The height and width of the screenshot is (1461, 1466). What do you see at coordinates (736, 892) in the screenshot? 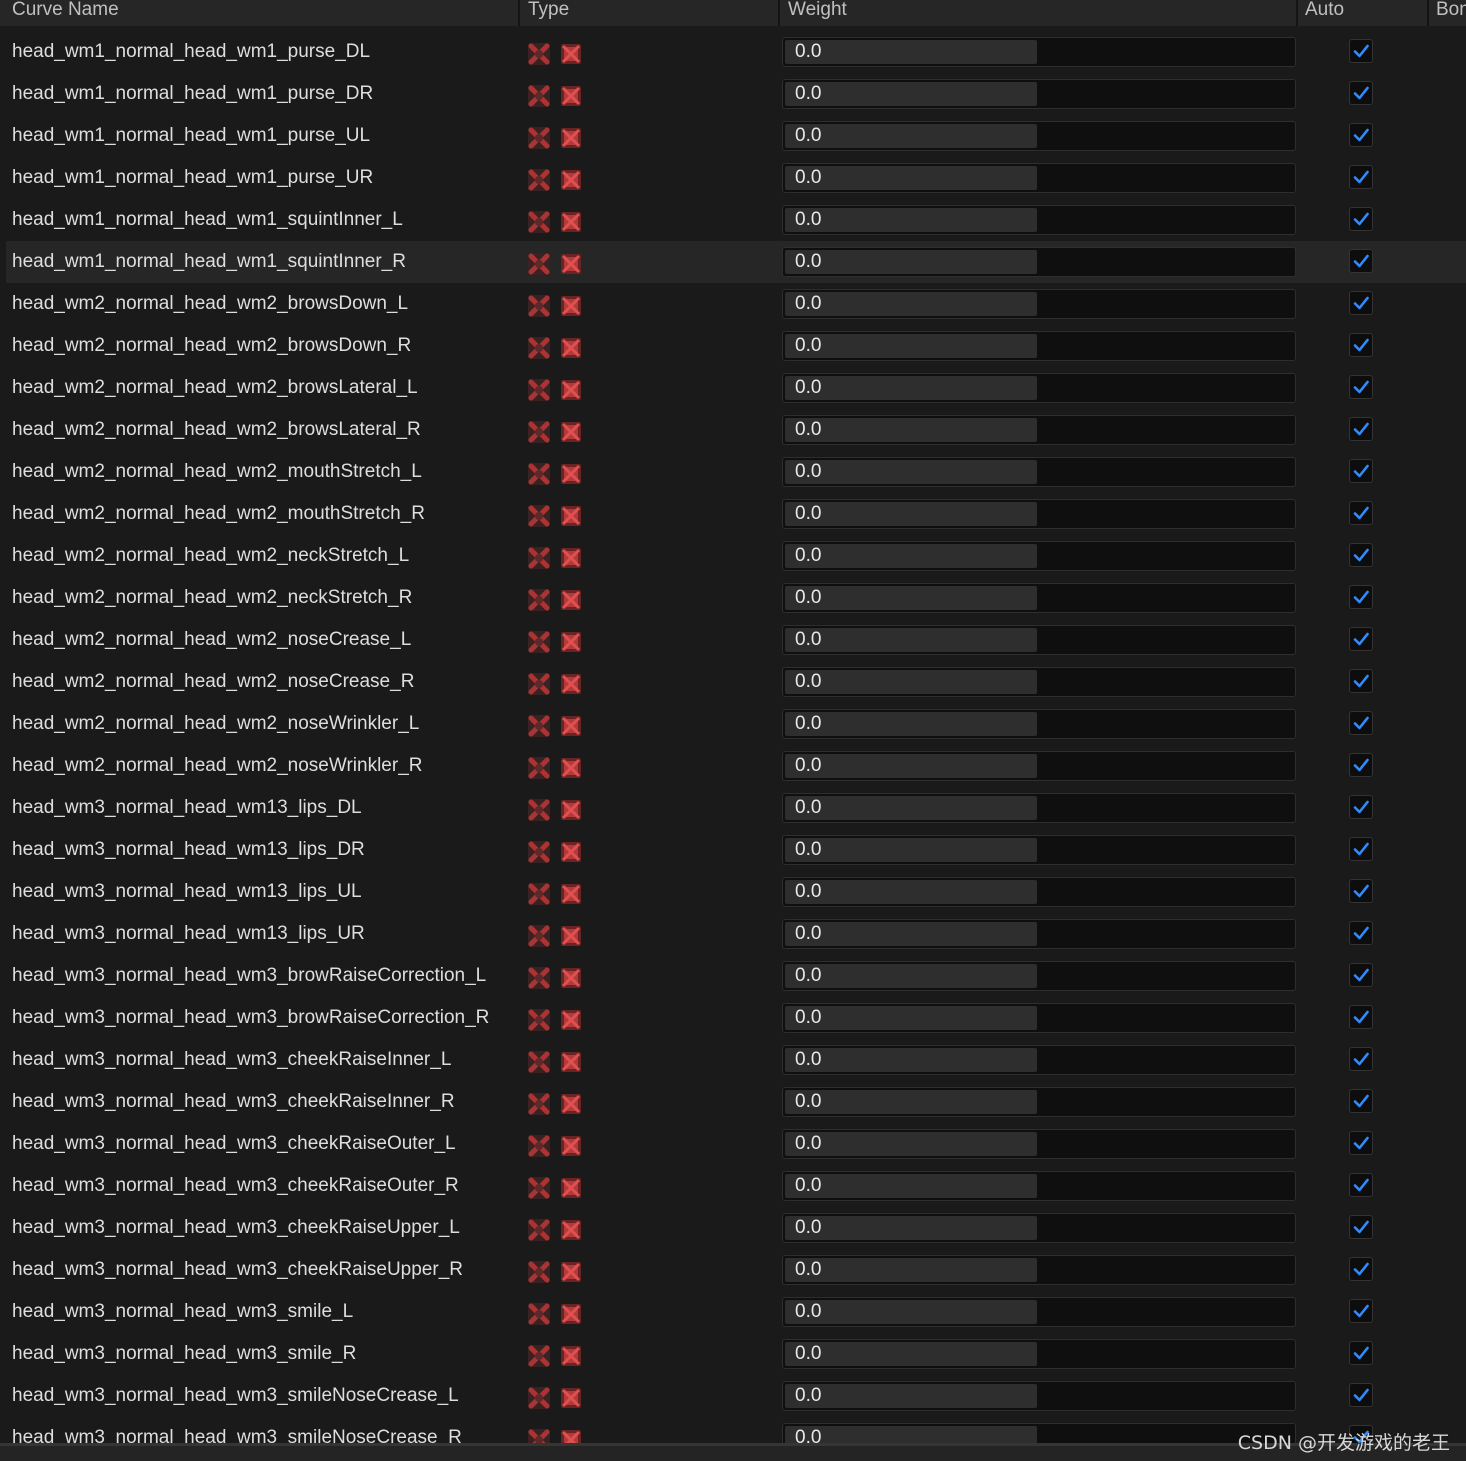
I see `table-row: head_wm3_normal_head_wm13_lips_UL 0.0` at bounding box center [736, 892].